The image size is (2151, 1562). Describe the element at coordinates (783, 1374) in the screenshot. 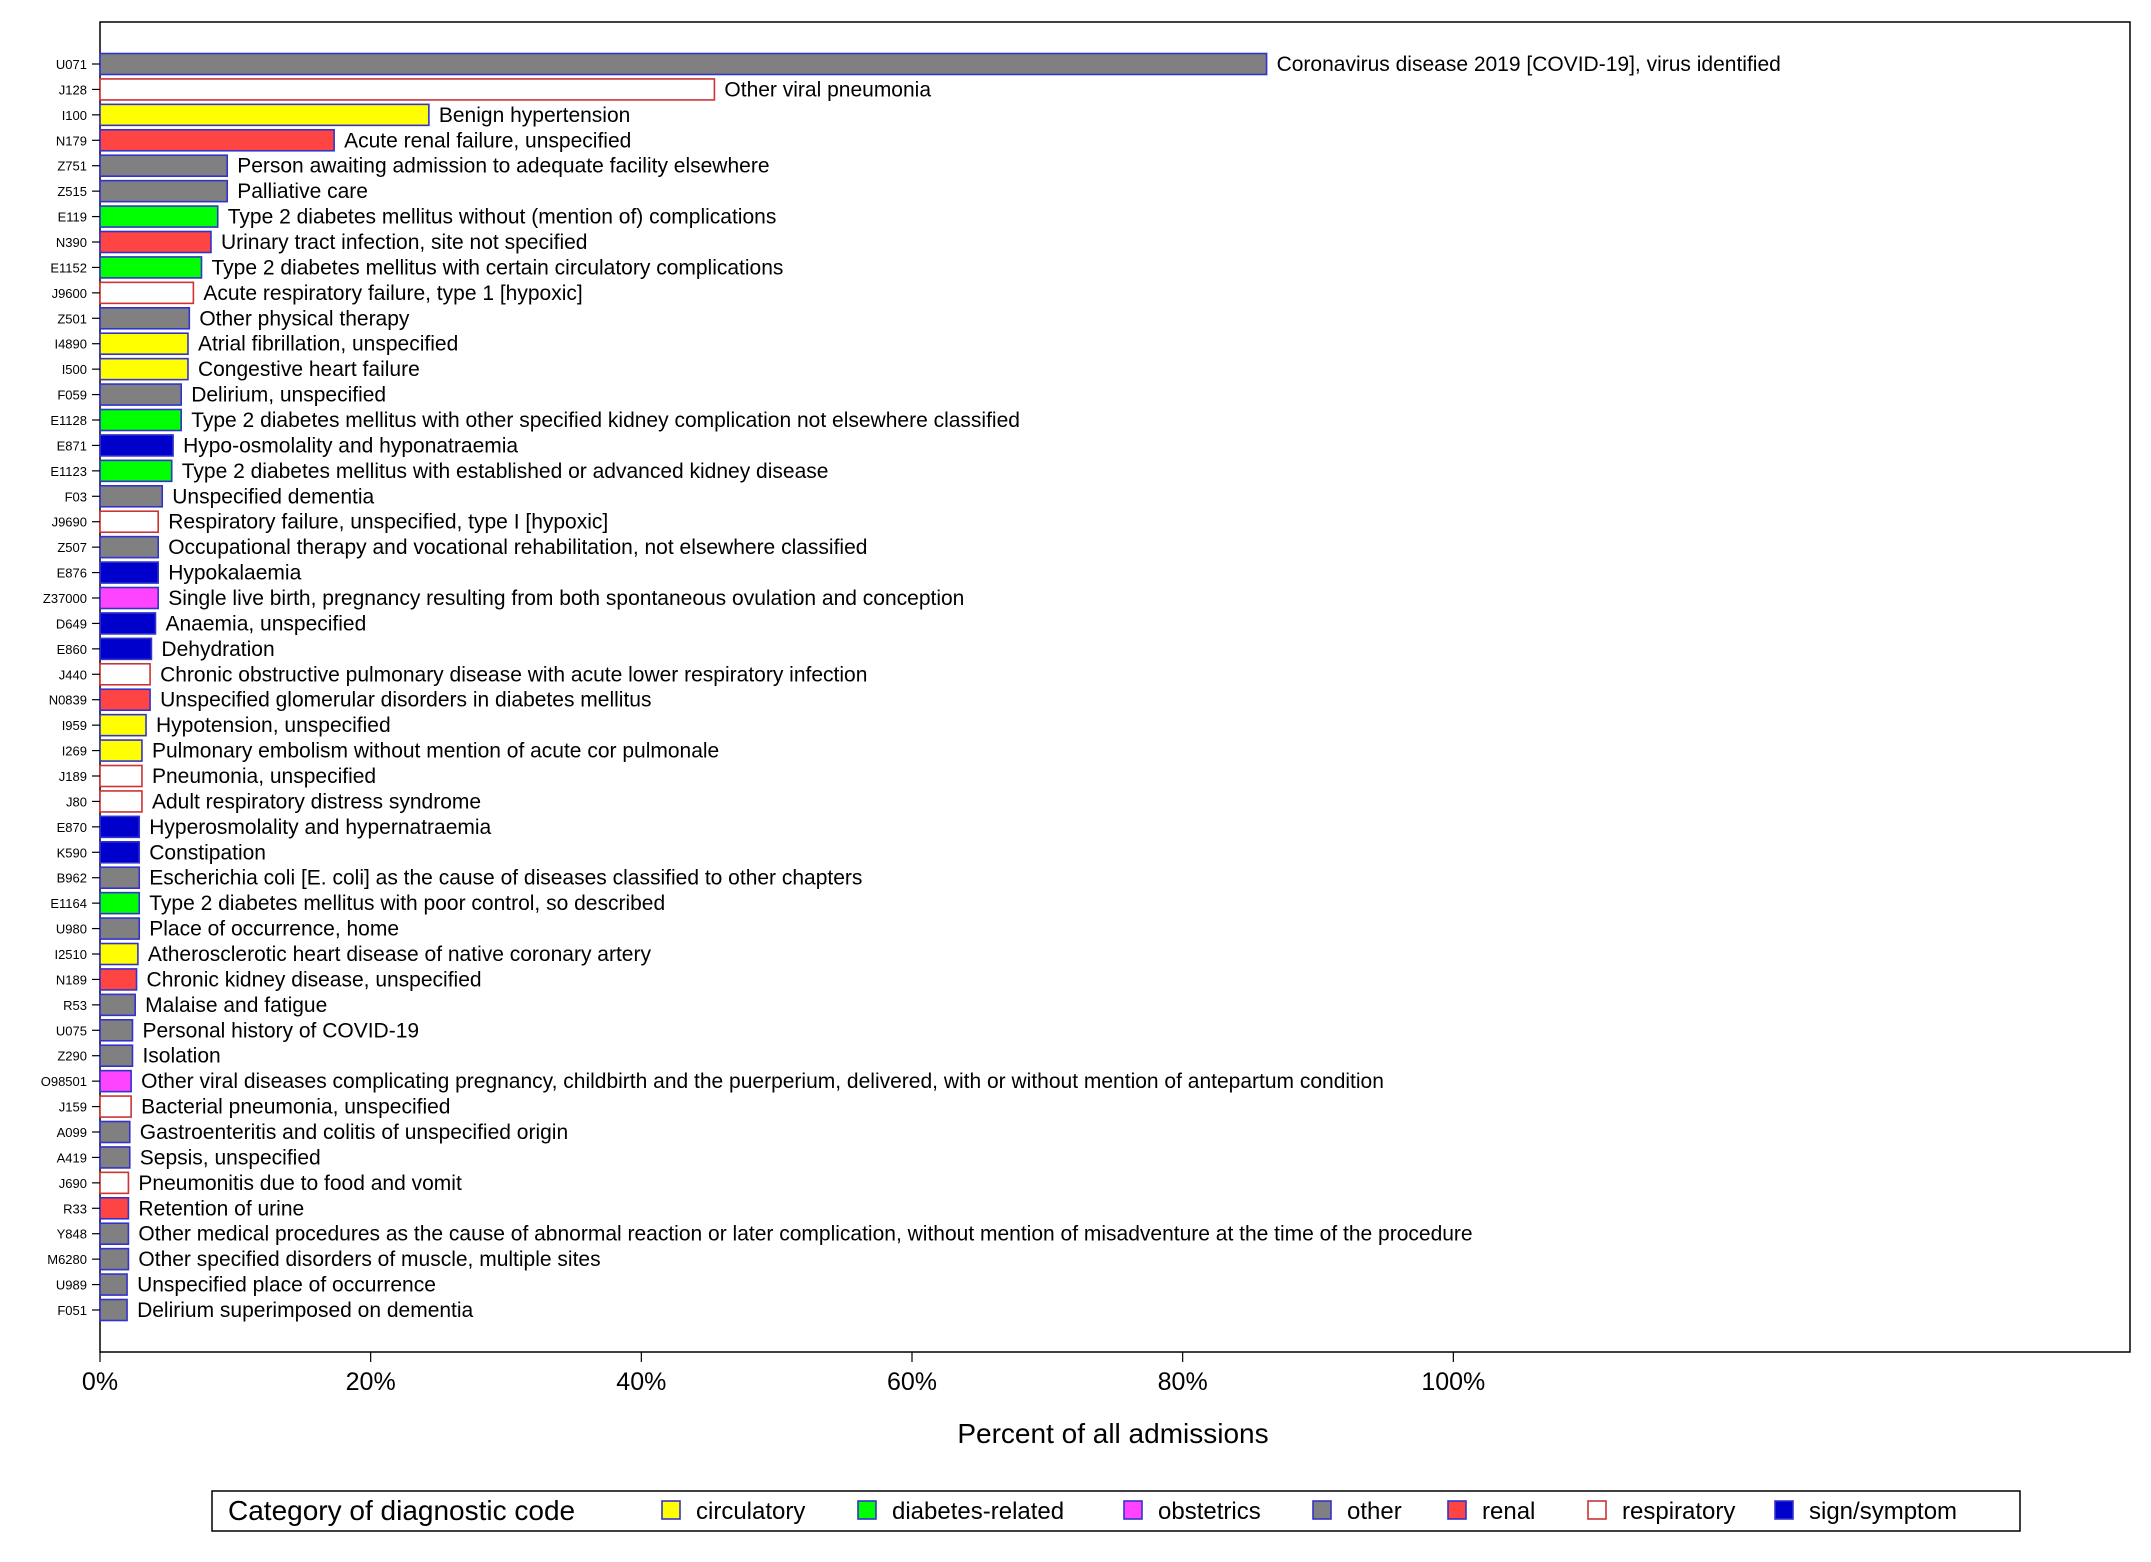

I see `x-axis: 0% 20% 40% 60% 80% 100%` at that location.